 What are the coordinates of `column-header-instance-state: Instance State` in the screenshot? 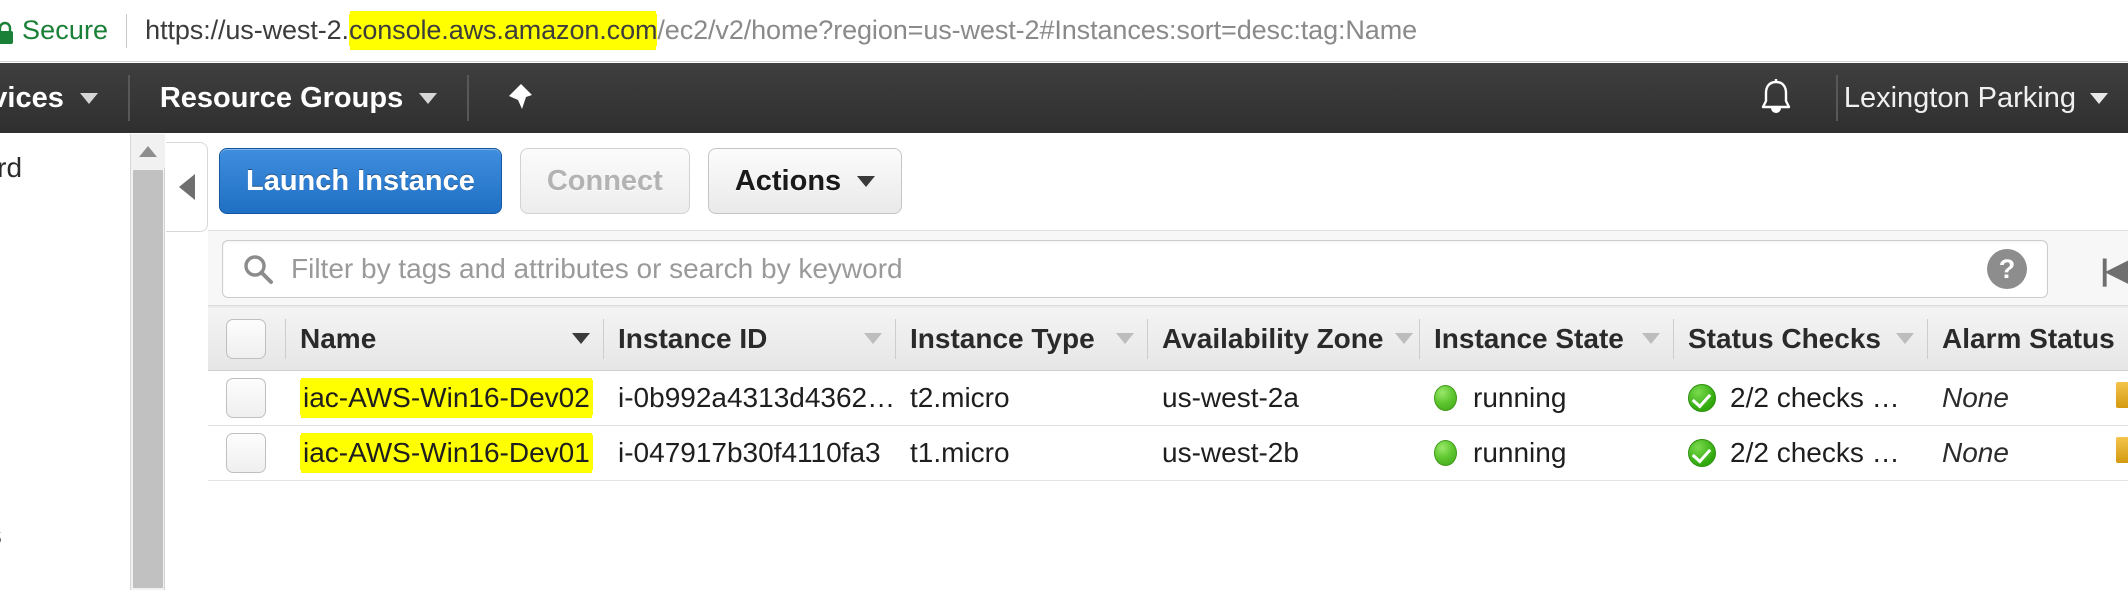 It's located at (1547, 338).